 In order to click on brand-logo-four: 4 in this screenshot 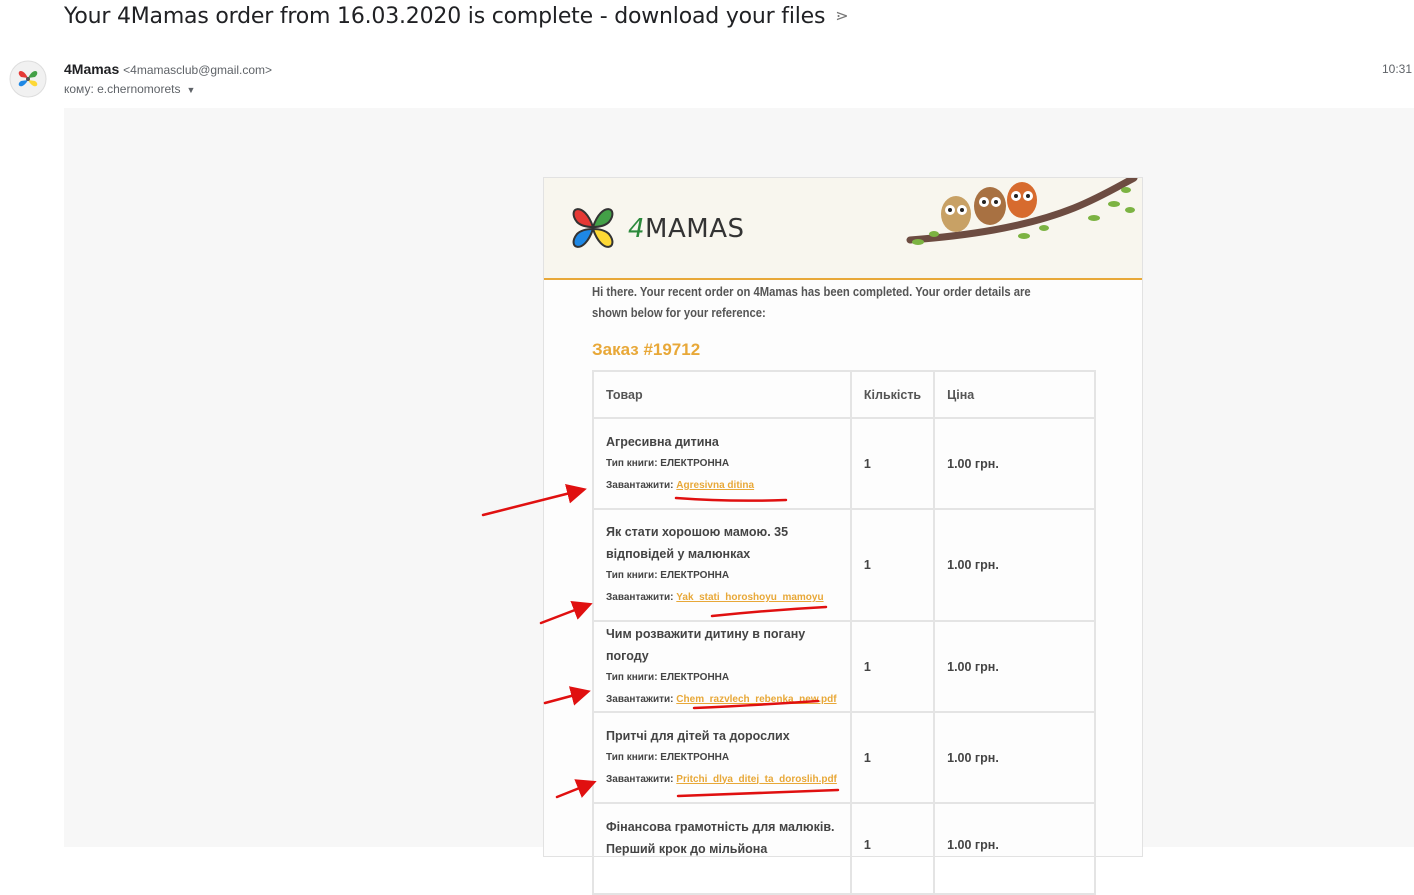, I will do `click(637, 229)`.